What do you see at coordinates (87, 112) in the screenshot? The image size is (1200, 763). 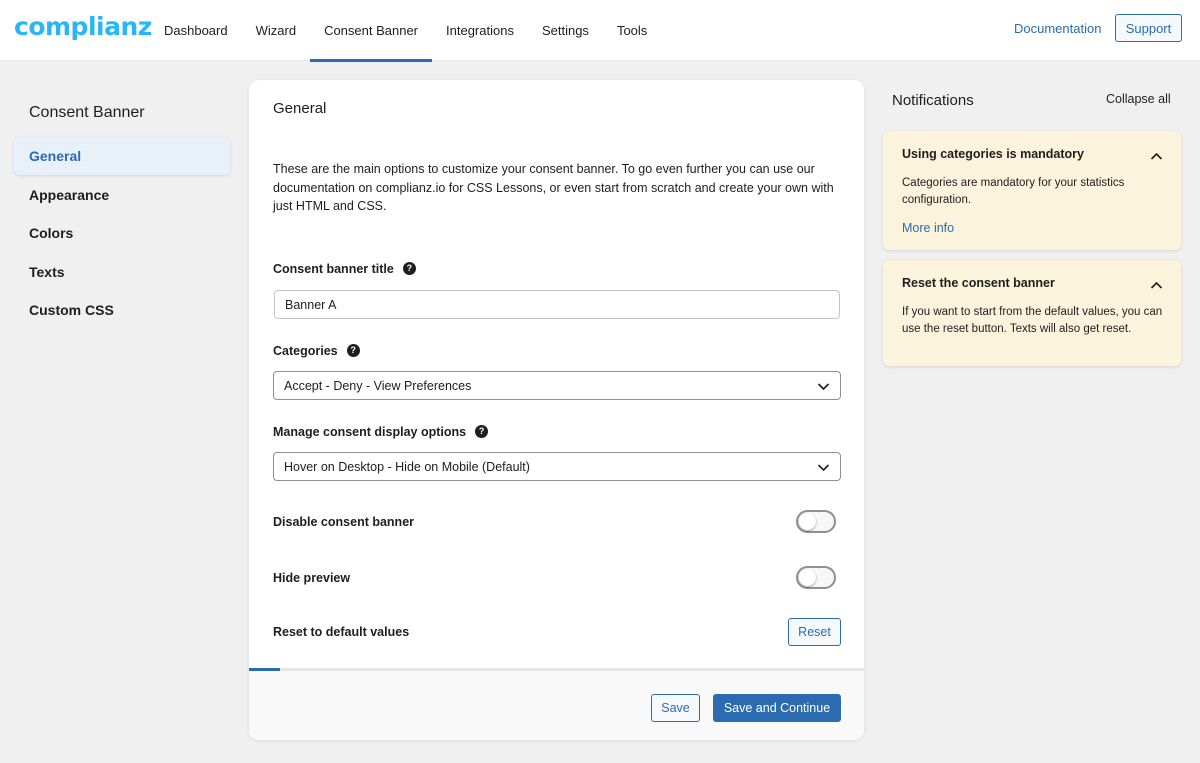 I see `sidebar-title: Consent Banner` at bounding box center [87, 112].